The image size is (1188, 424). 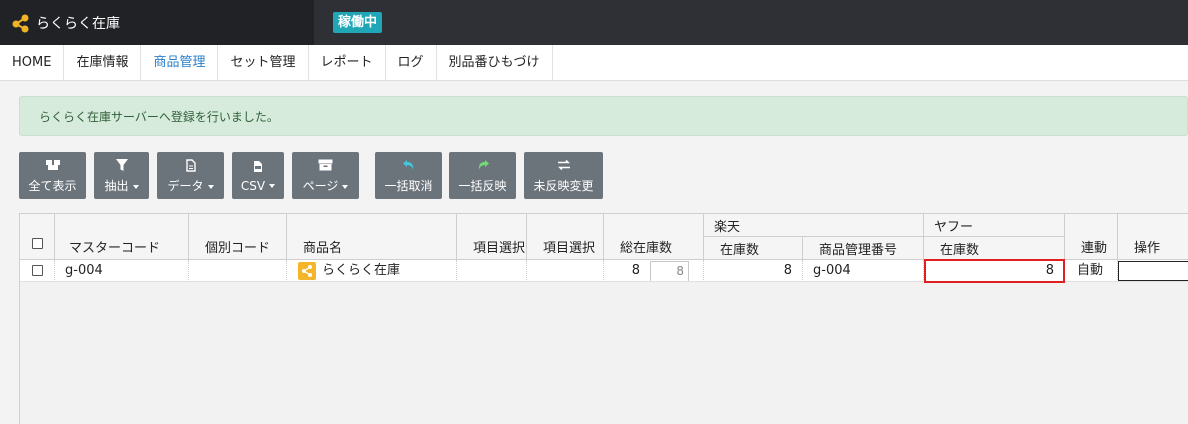 I want to click on top-header: らくらく在庫 稼働中, so click(x=594, y=22).